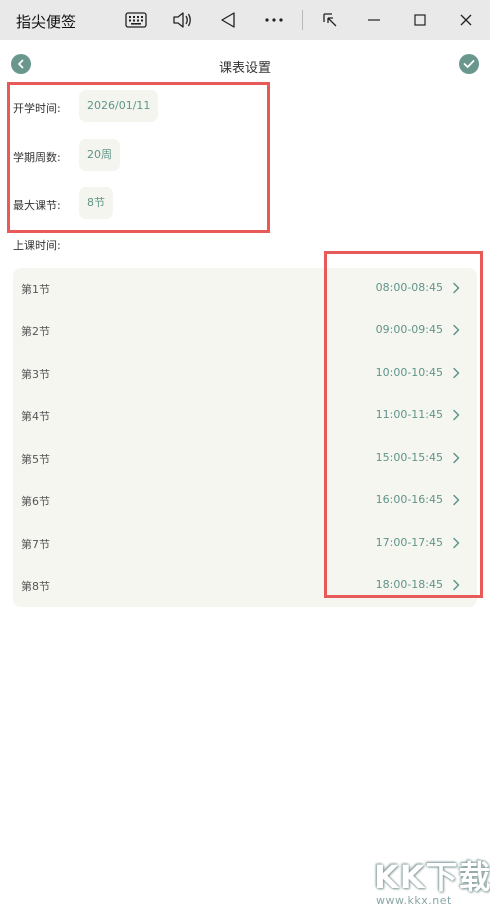 This screenshot has height=911, width=490. What do you see at coordinates (330, 20) in the screenshot?
I see `pin-window-icon` at bounding box center [330, 20].